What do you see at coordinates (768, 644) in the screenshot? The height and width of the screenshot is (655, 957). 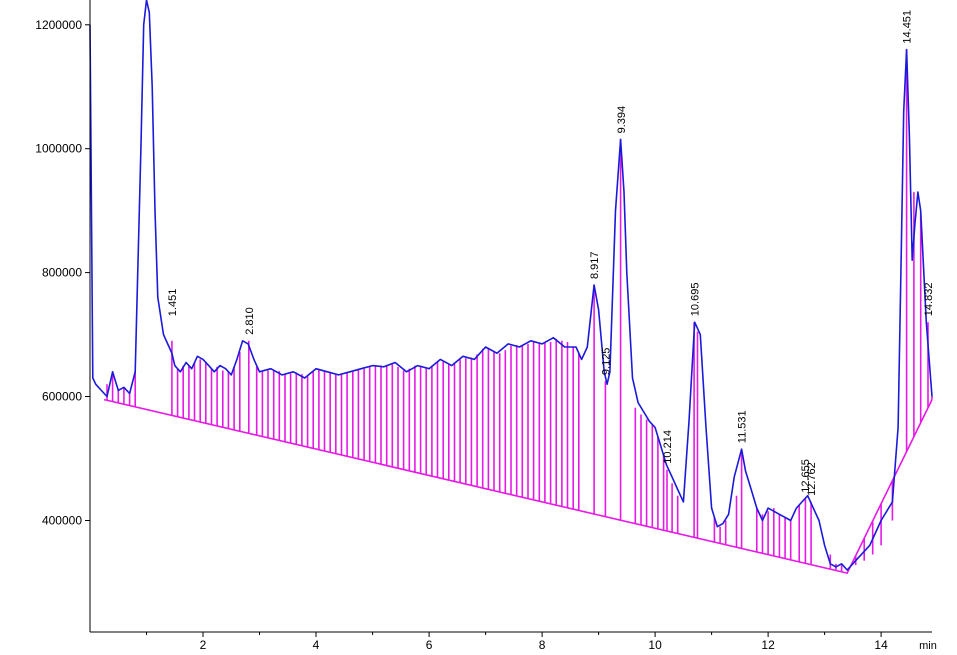 I see `x-tick-label: 12` at bounding box center [768, 644].